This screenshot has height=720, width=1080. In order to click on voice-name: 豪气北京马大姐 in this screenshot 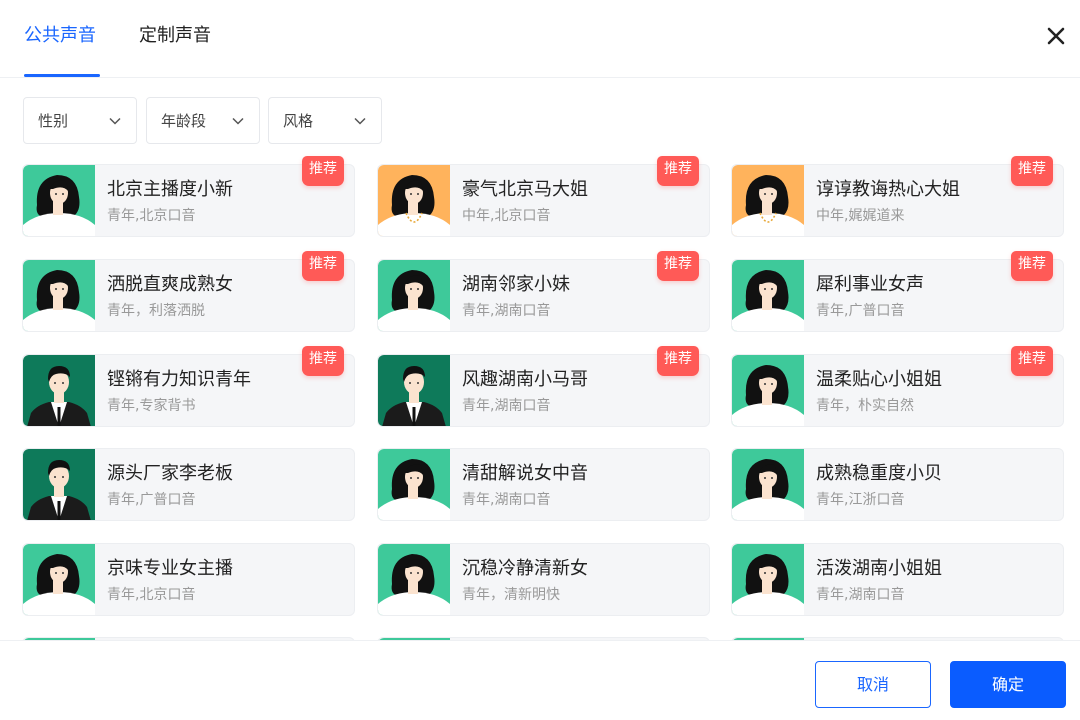, I will do `click(525, 189)`.